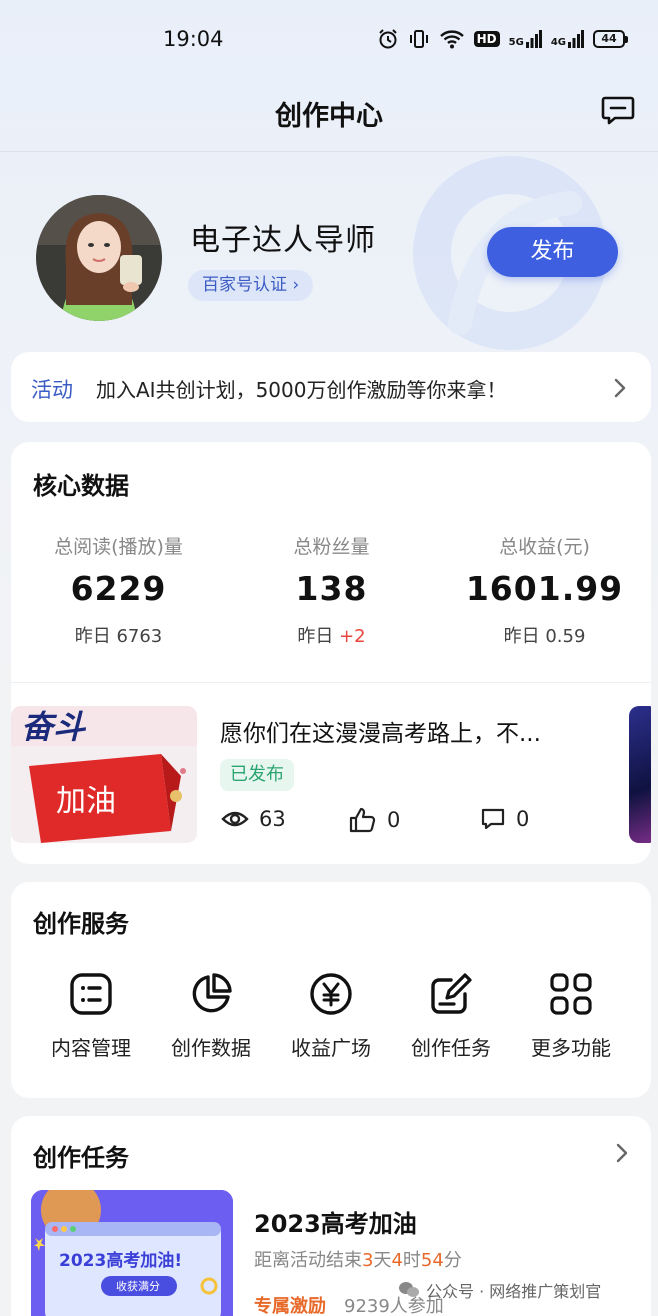  Describe the element at coordinates (418, 39) in the screenshot. I see `vibrate-icon` at that location.